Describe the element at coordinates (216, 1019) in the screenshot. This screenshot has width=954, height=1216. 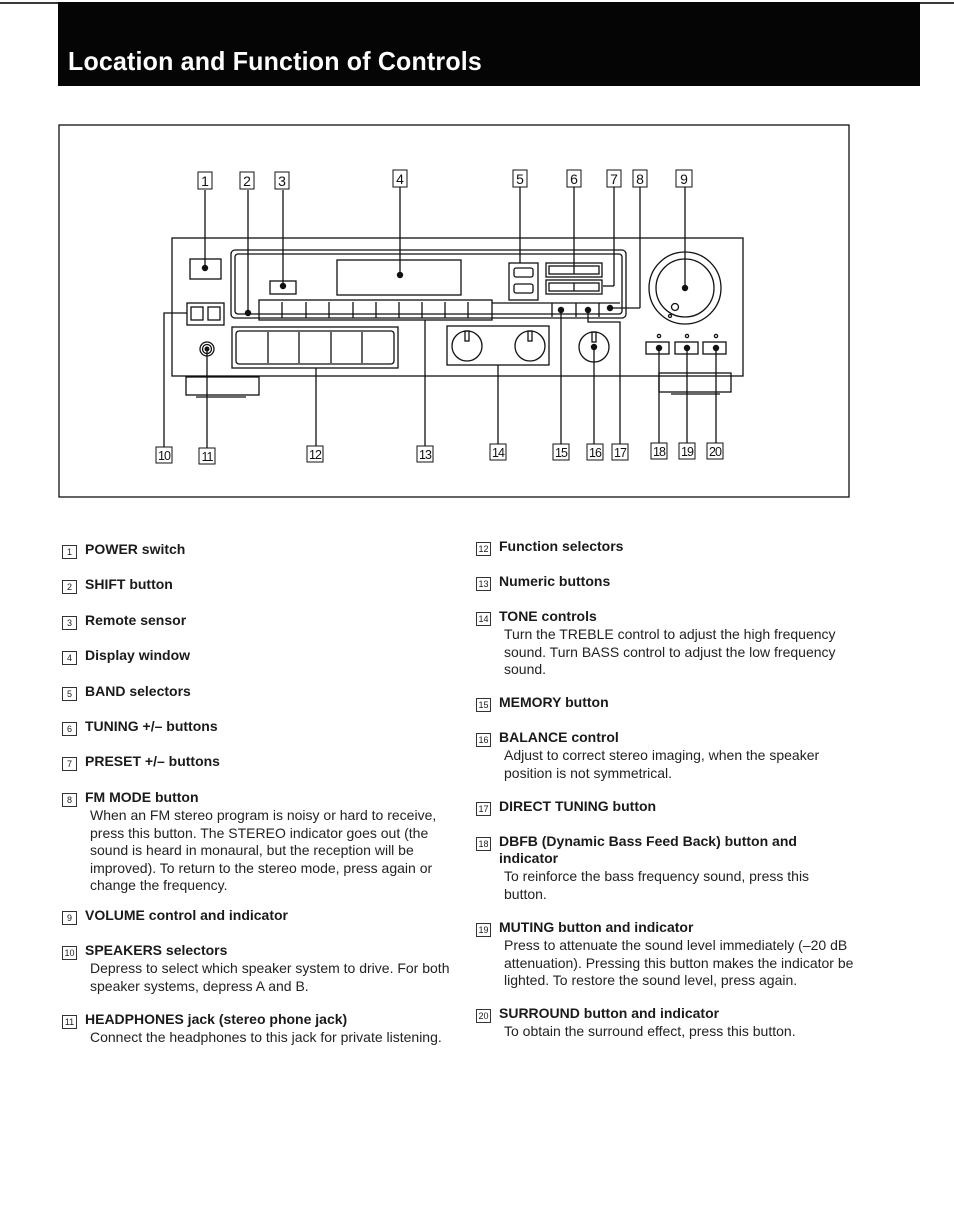
I see `item-title: HEADPHONES jack (stereo phone jack)` at that location.